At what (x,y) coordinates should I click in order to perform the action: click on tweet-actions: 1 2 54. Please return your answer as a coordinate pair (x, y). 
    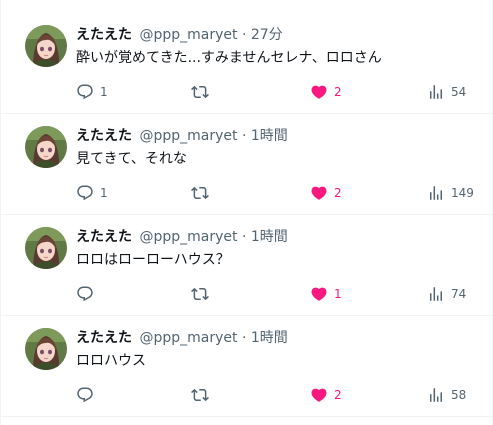
    Looking at the image, I should click on (247, 92).